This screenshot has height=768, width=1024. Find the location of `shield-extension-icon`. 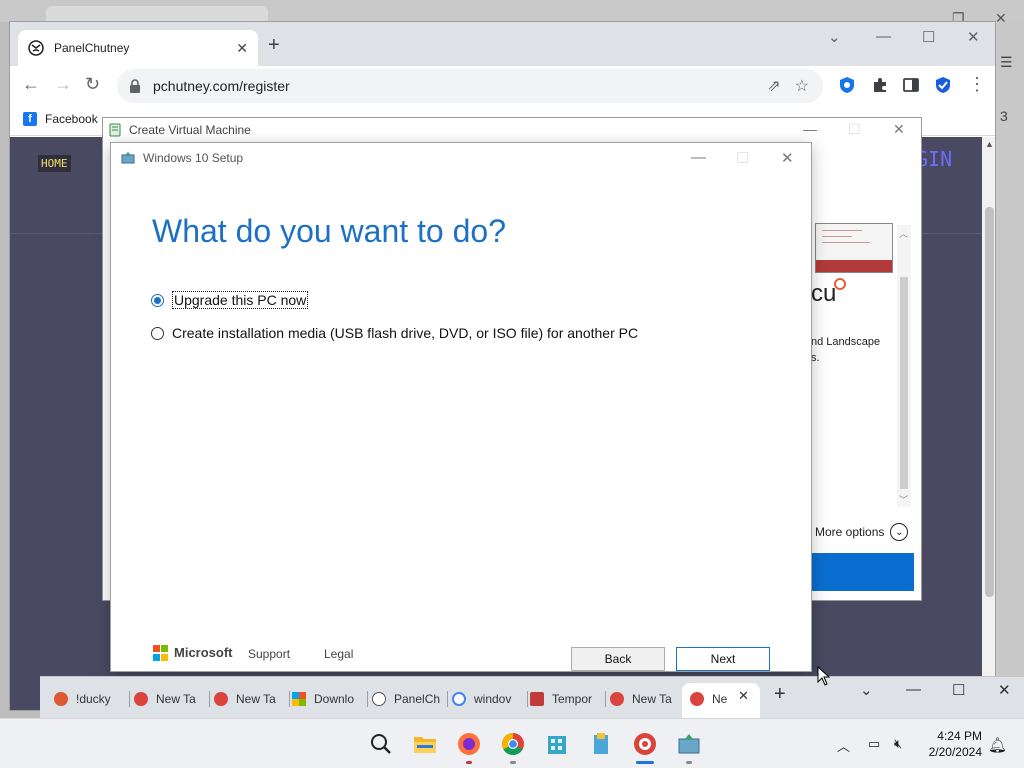

shield-extension-icon is located at coordinates (847, 85).